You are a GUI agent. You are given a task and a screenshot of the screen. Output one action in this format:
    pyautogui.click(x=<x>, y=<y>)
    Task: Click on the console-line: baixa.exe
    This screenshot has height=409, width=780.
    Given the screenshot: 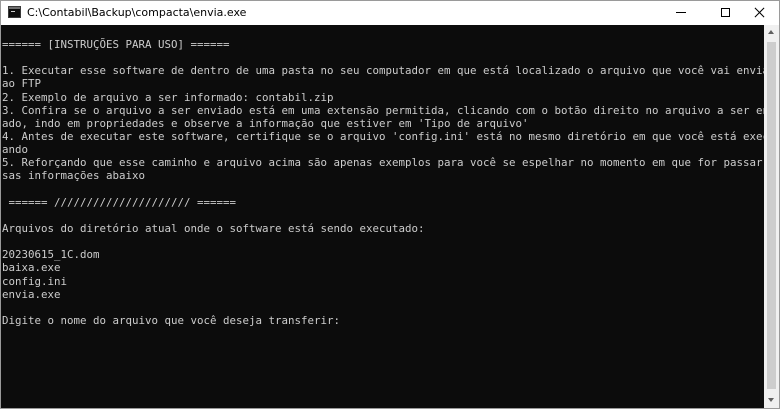 What is the action you would take?
    pyautogui.click(x=31, y=268)
    